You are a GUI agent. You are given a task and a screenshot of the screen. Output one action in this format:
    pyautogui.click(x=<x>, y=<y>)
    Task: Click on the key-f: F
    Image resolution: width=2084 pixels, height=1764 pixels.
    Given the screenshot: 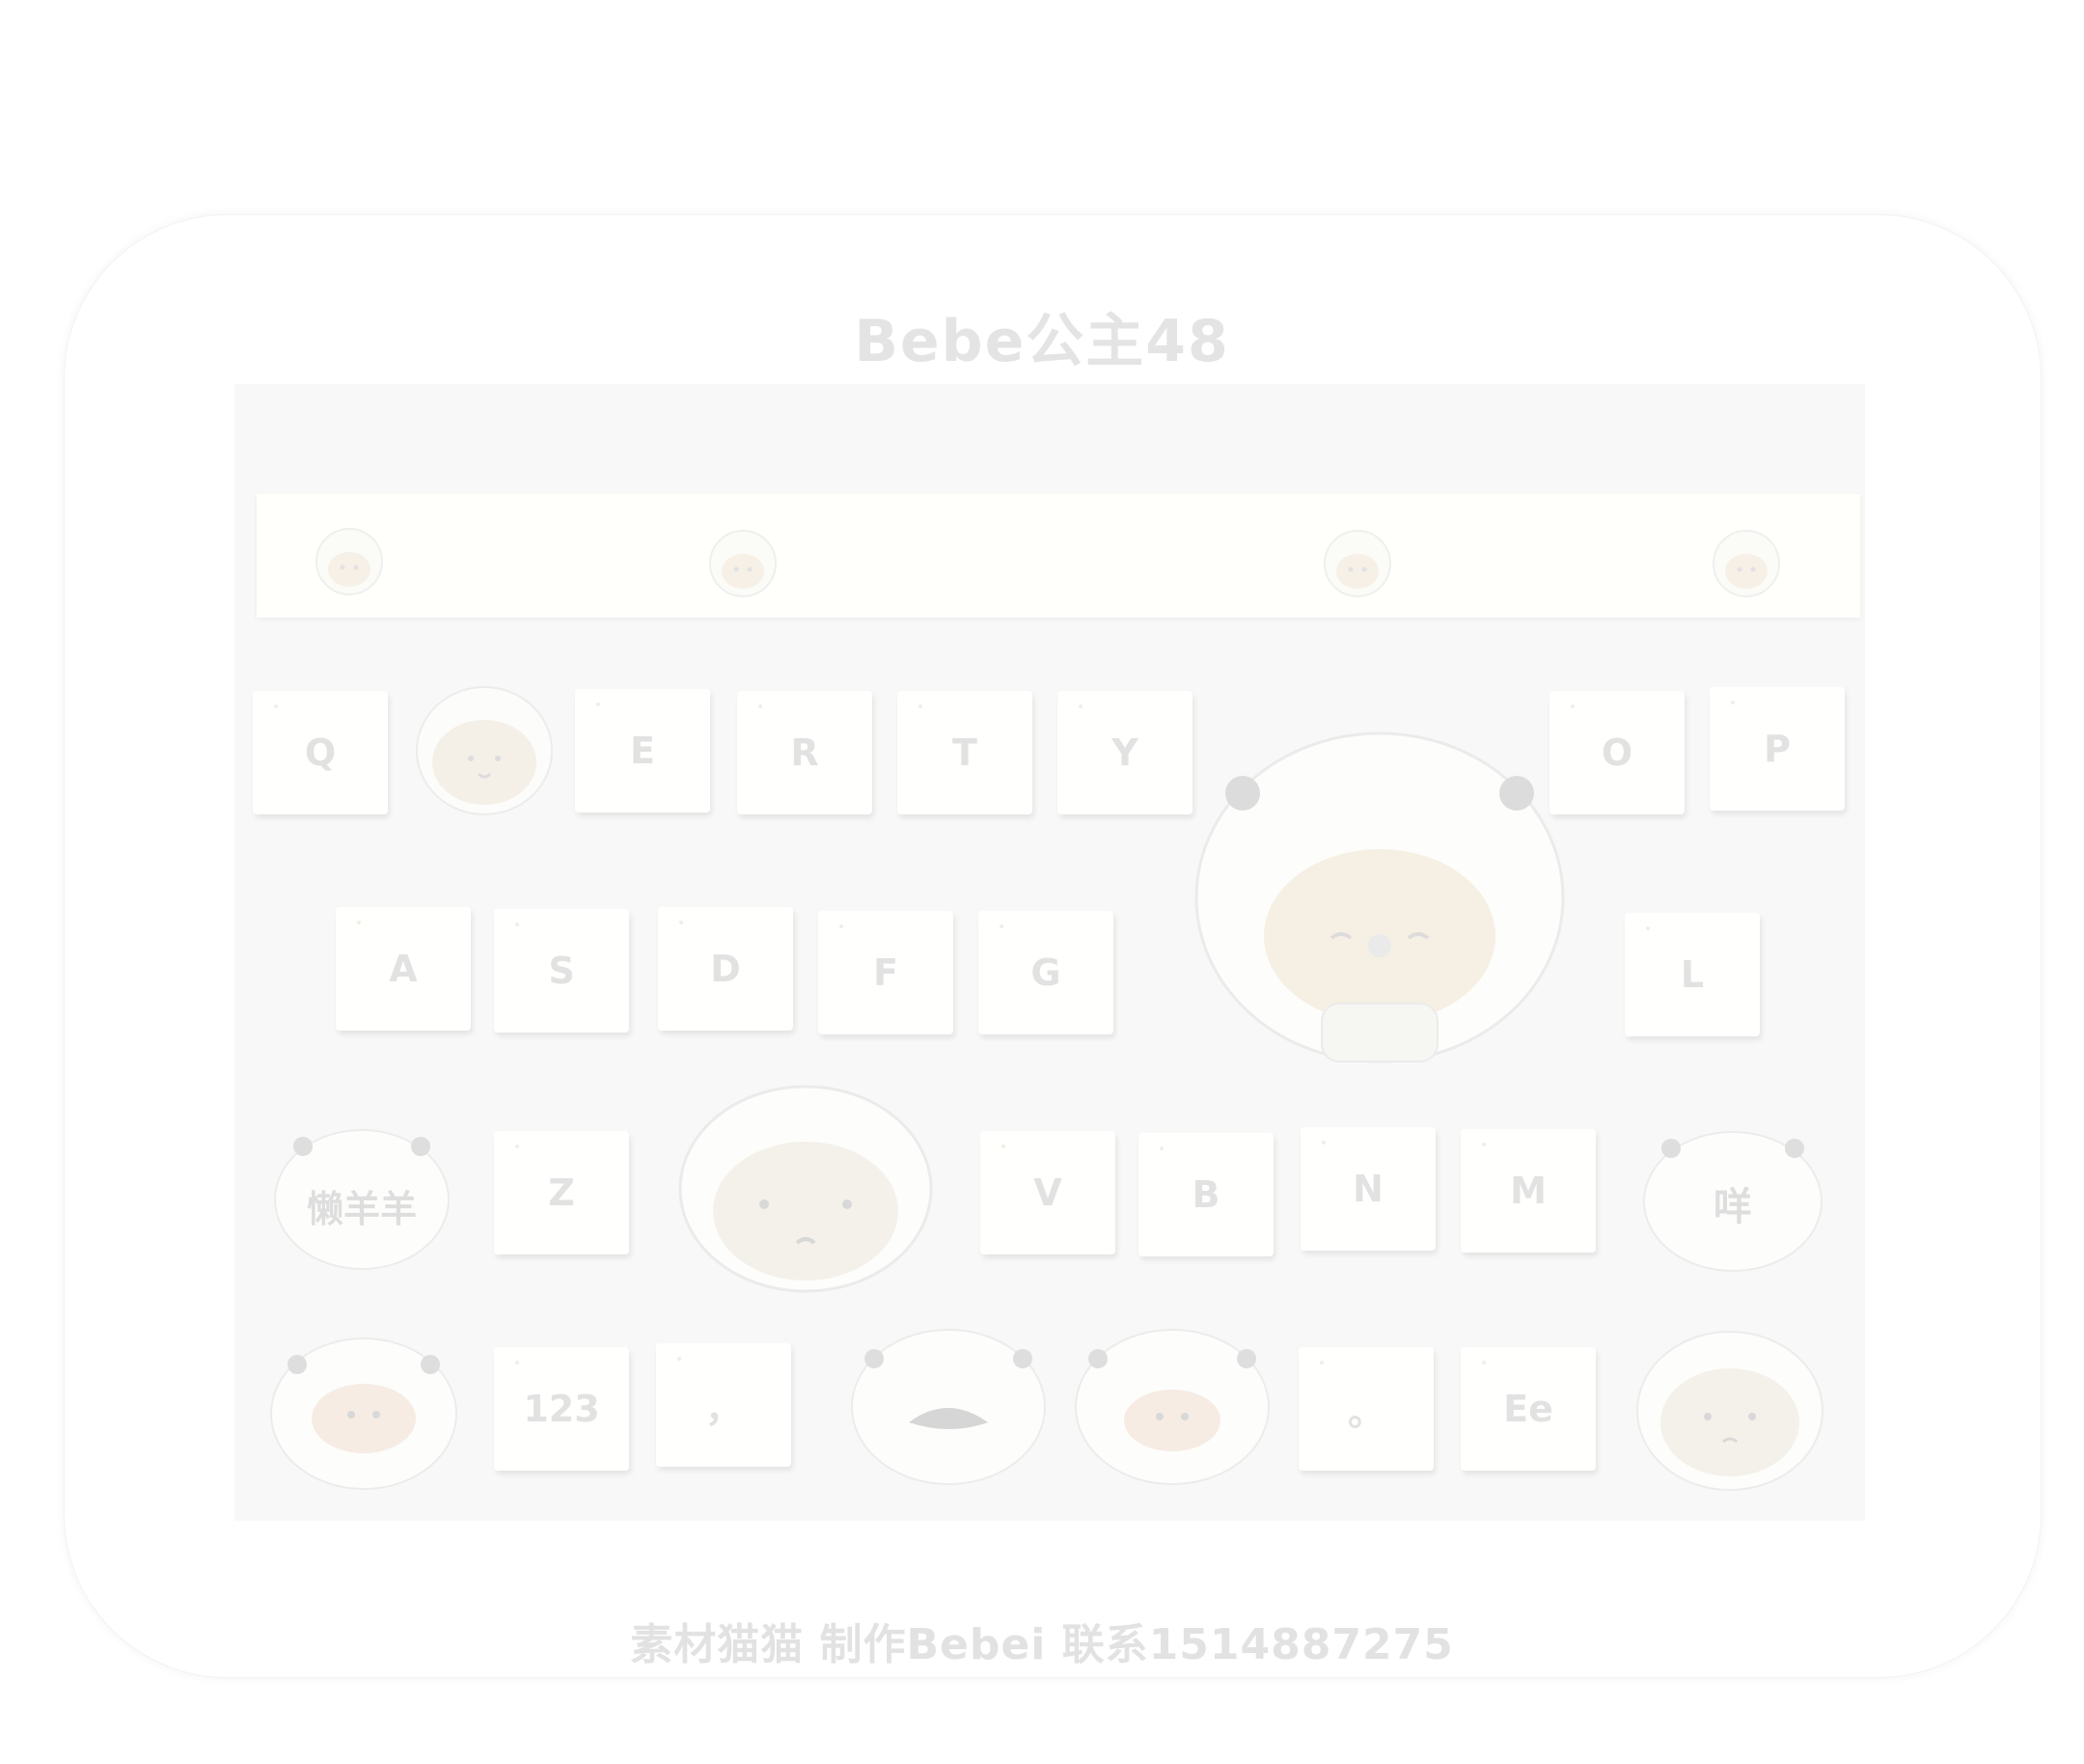 What is the action you would take?
    pyautogui.click(x=885, y=972)
    